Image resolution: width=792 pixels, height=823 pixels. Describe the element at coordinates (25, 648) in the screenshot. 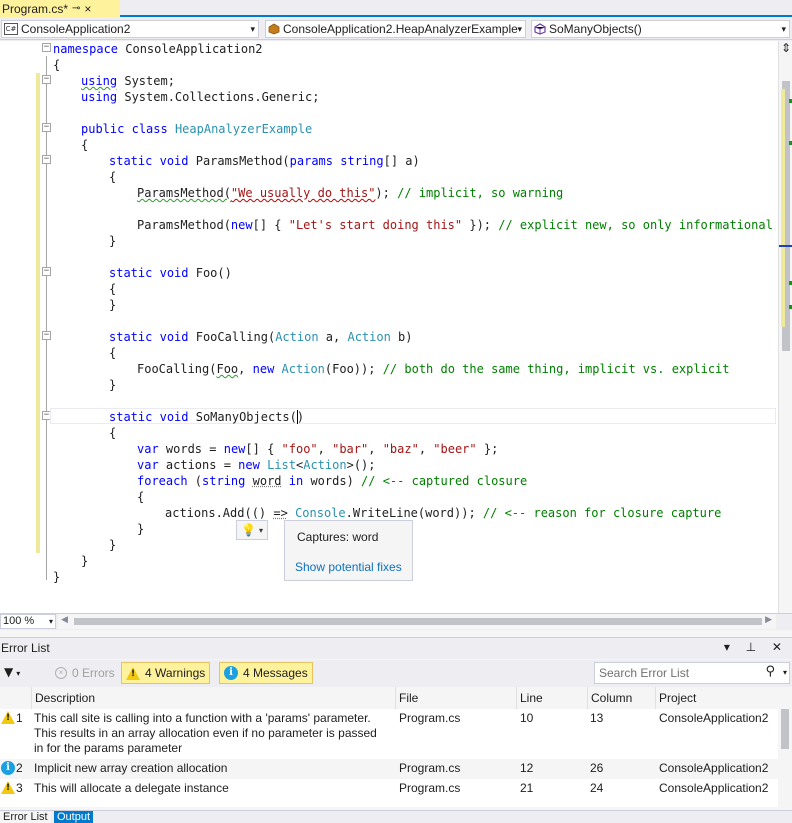

I see `panel-title: Error List` at that location.